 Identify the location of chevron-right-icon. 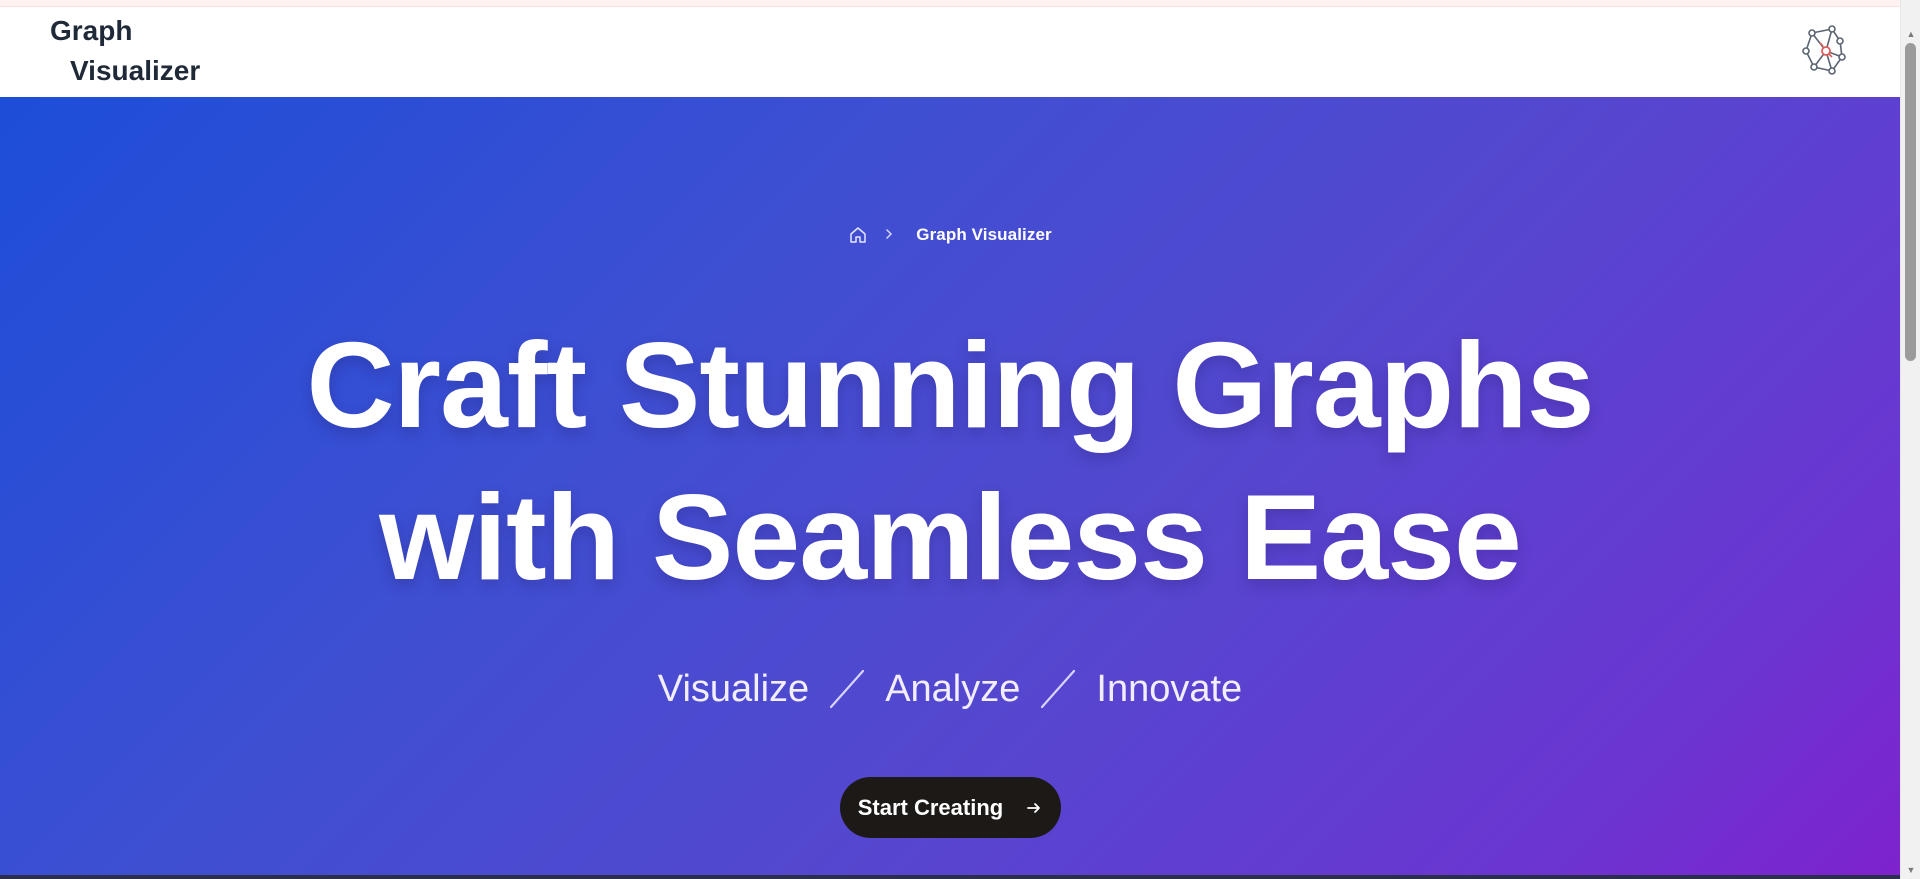
(889, 235).